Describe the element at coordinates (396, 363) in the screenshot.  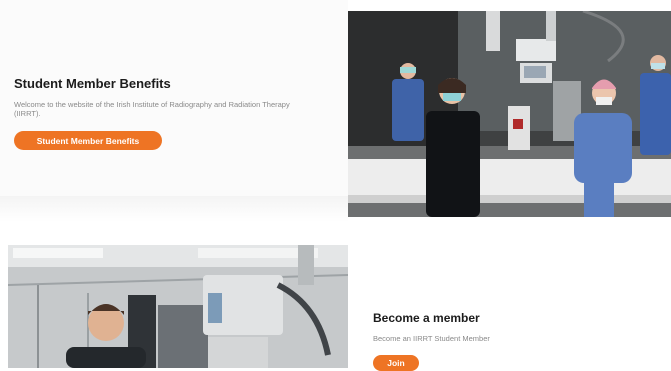
I see `join-button: Join` at that location.